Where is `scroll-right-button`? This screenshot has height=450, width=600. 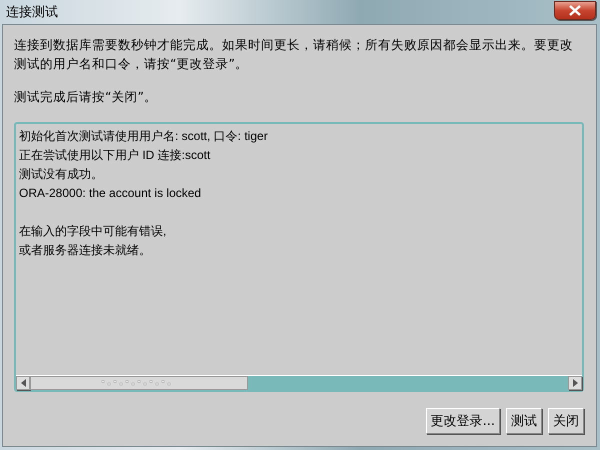 scroll-right-button is located at coordinates (575, 383).